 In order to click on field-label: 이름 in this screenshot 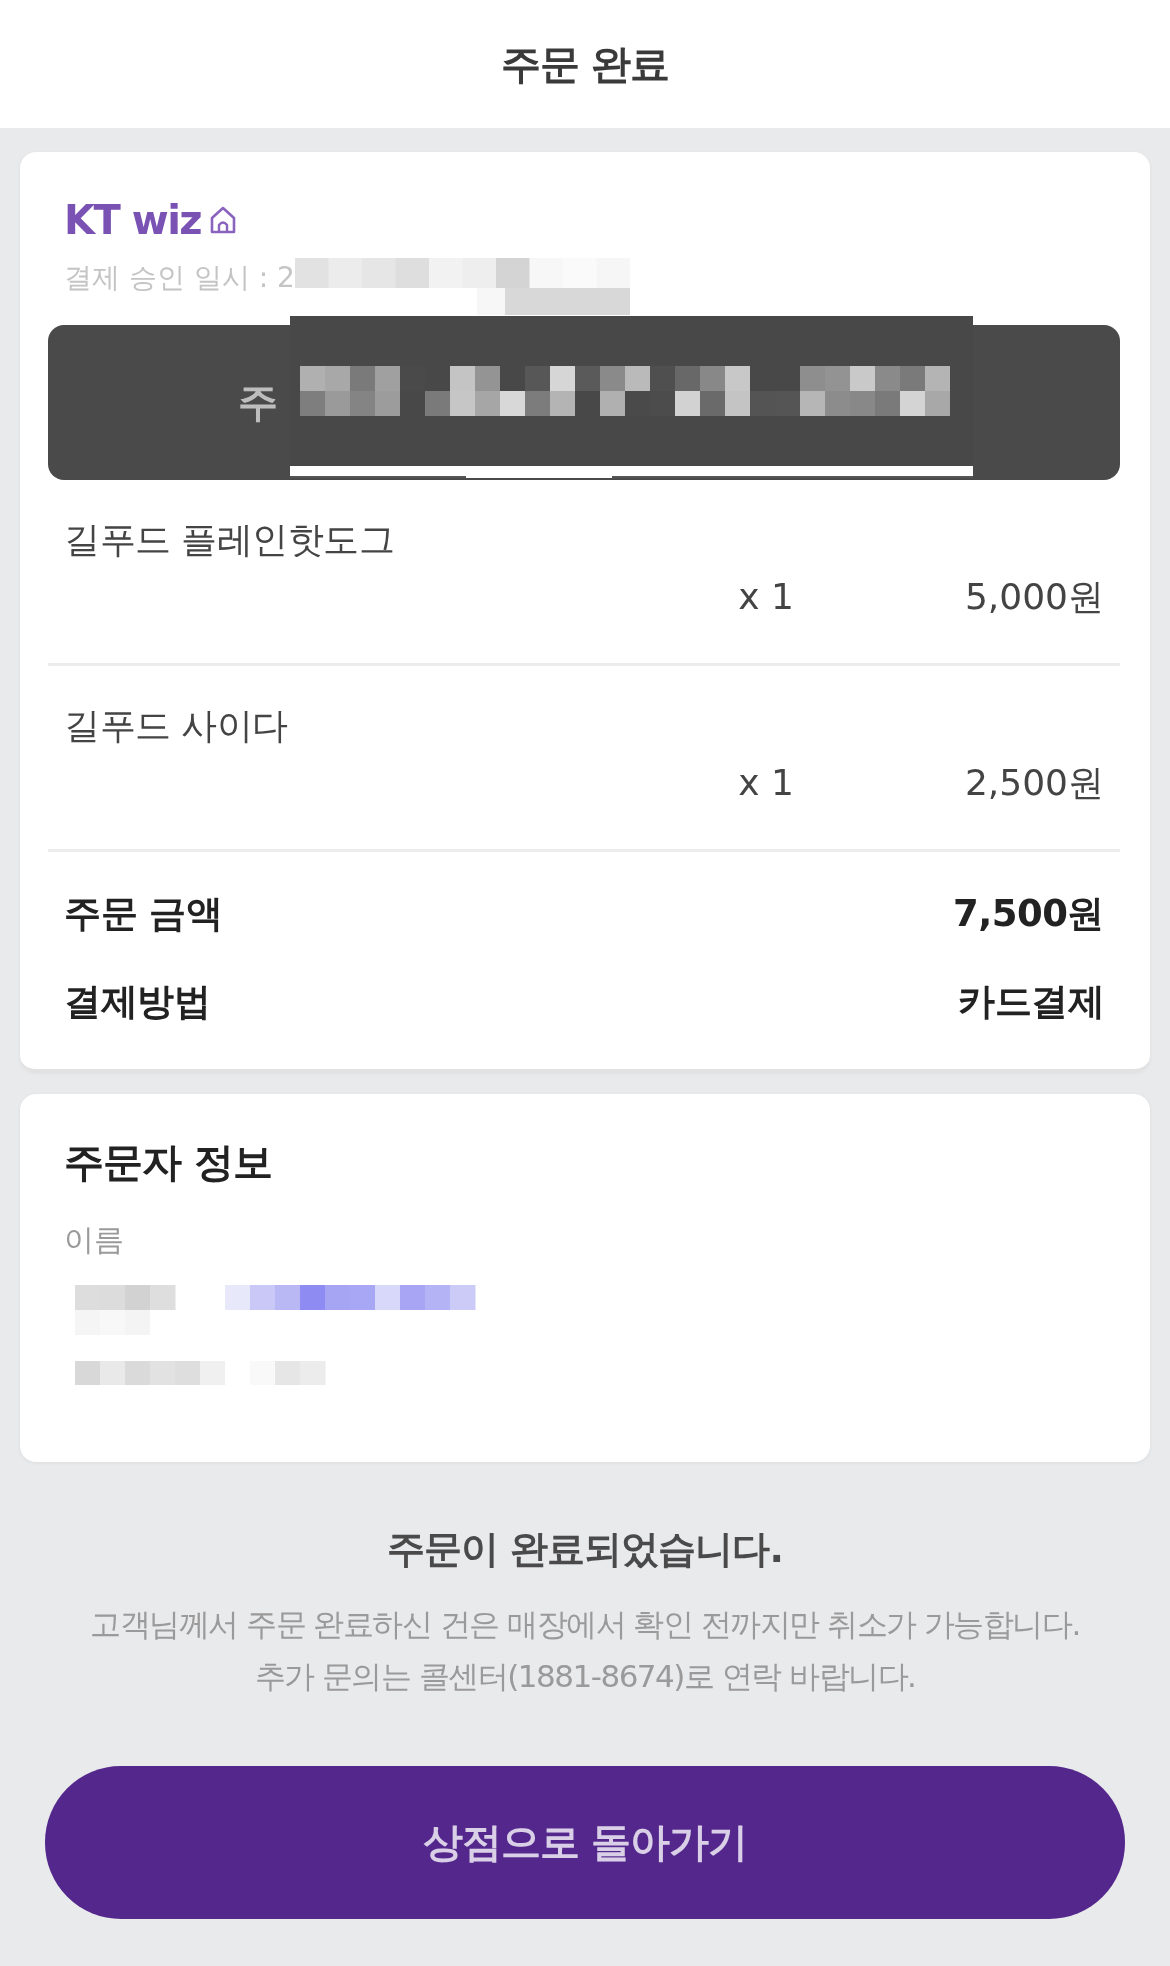, I will do `click(94, 1240)`.